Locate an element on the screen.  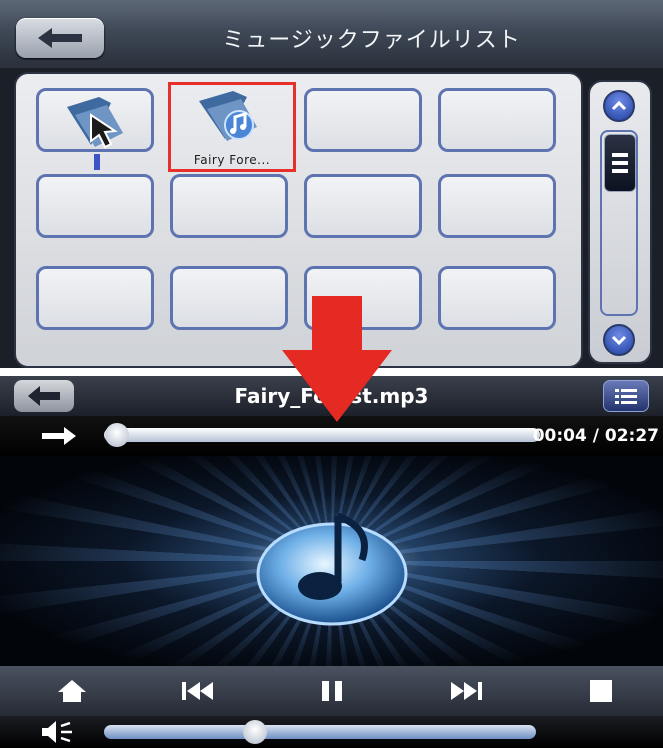
progress-row: 00:04 / 02:27 is located at coordinates (331, 436).